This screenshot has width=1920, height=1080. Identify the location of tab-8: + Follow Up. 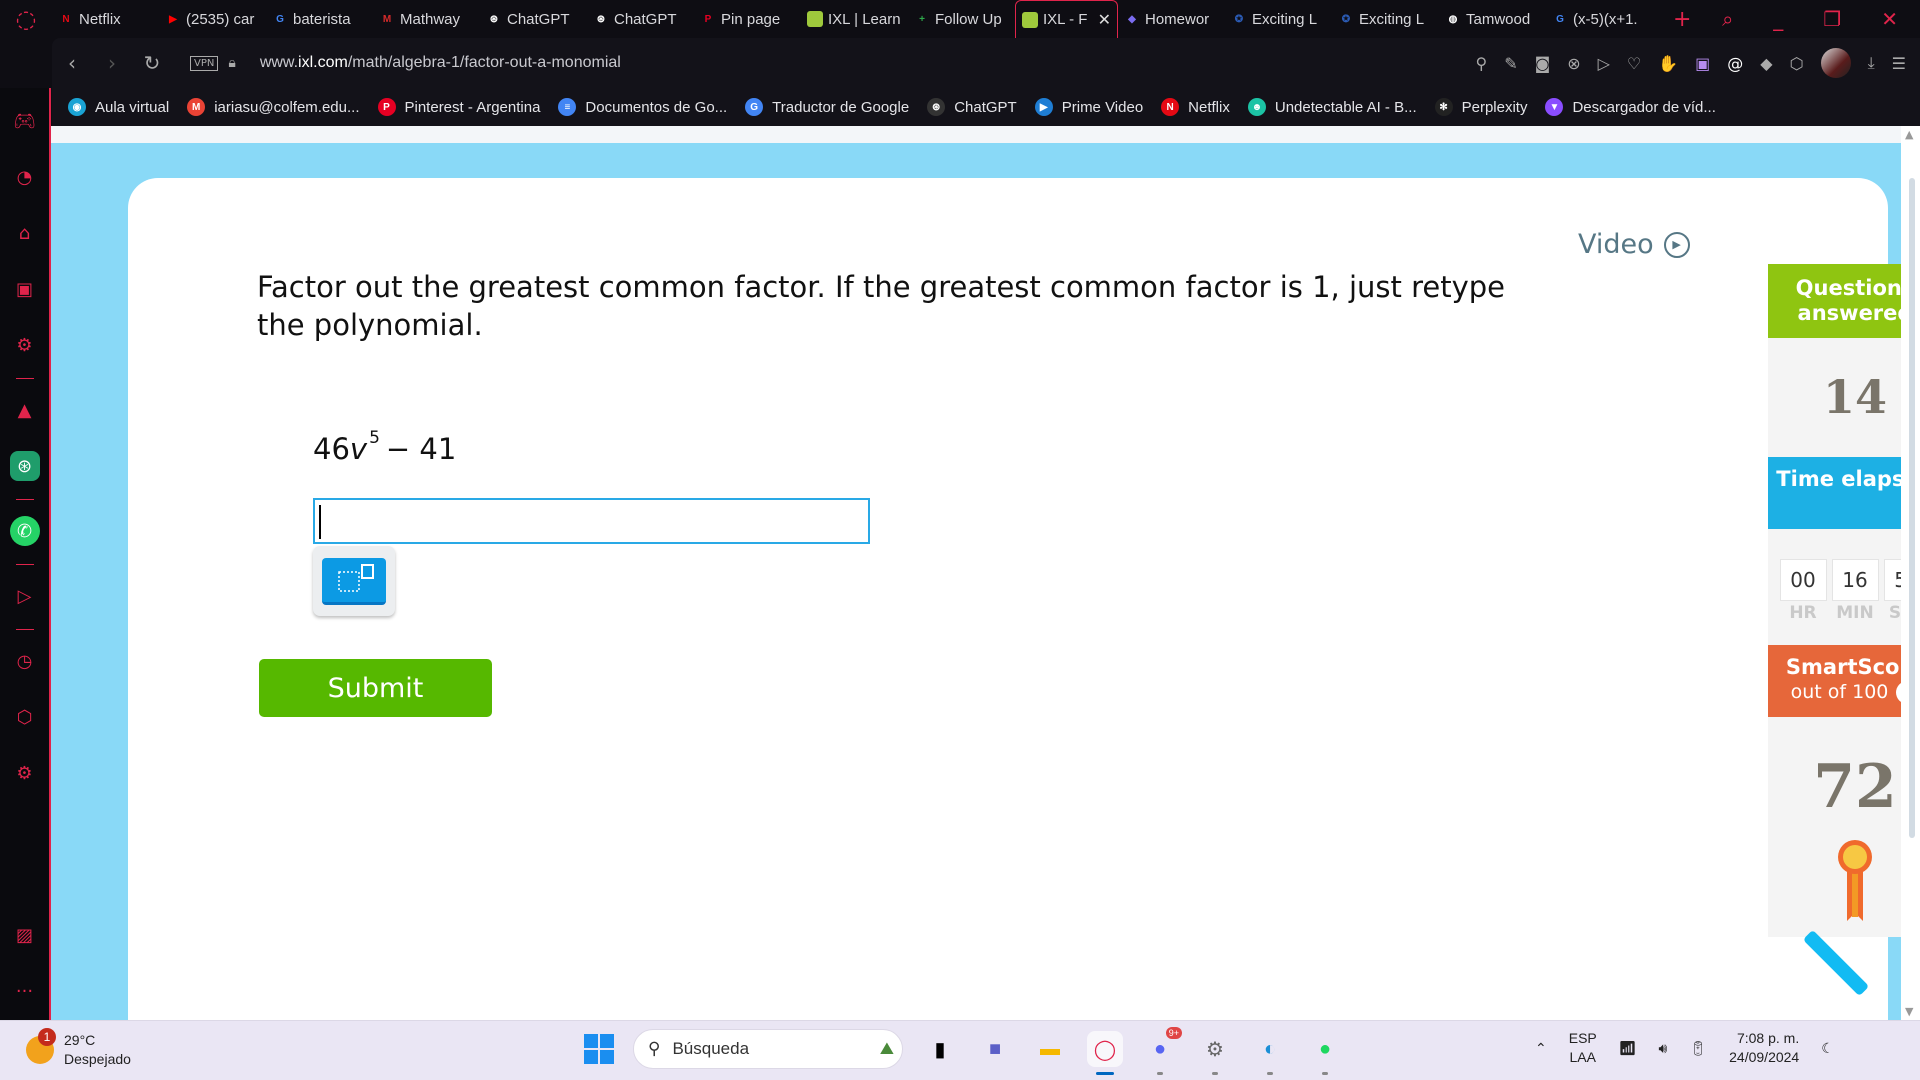
(961, 19).